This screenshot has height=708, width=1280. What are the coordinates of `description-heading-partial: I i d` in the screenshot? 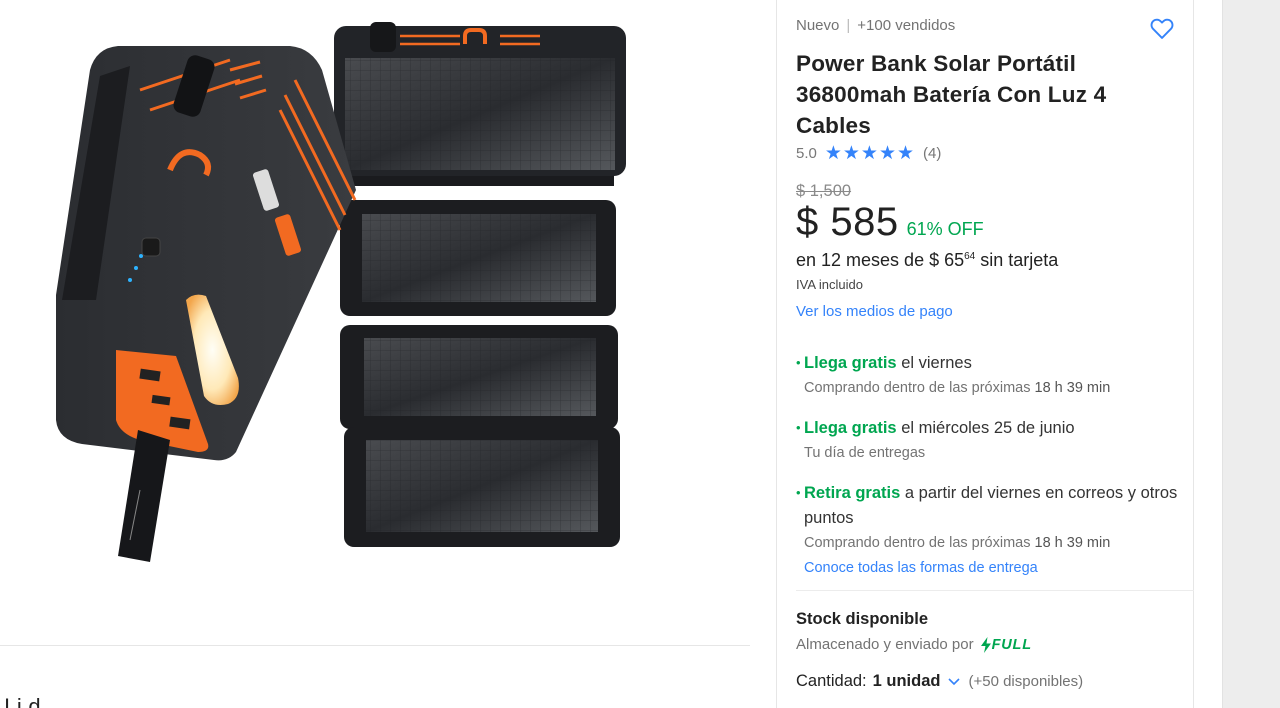 It's located at (22, 701).